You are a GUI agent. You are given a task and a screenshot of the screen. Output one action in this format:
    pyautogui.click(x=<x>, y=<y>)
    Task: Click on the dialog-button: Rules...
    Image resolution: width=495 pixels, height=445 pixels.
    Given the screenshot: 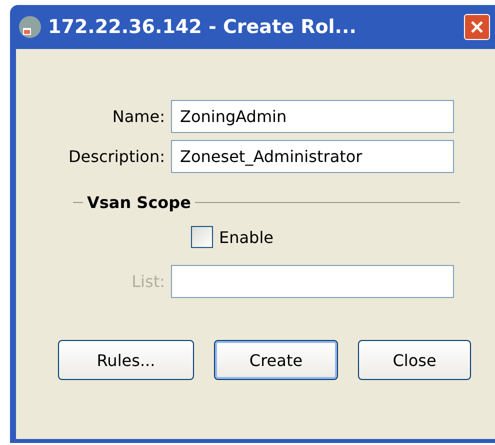 What is the action you would take?
    pyautogui.click(x=126, y=360)
    